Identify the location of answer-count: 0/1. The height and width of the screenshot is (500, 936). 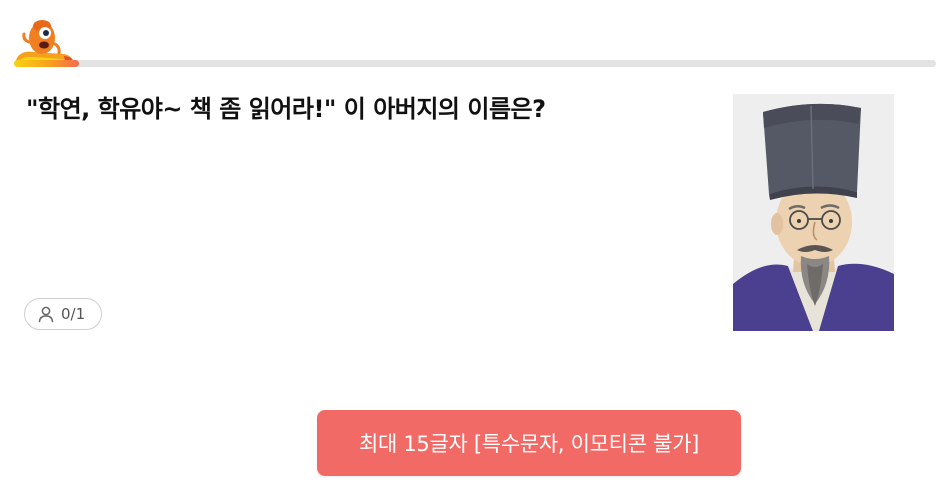
(73, 314).